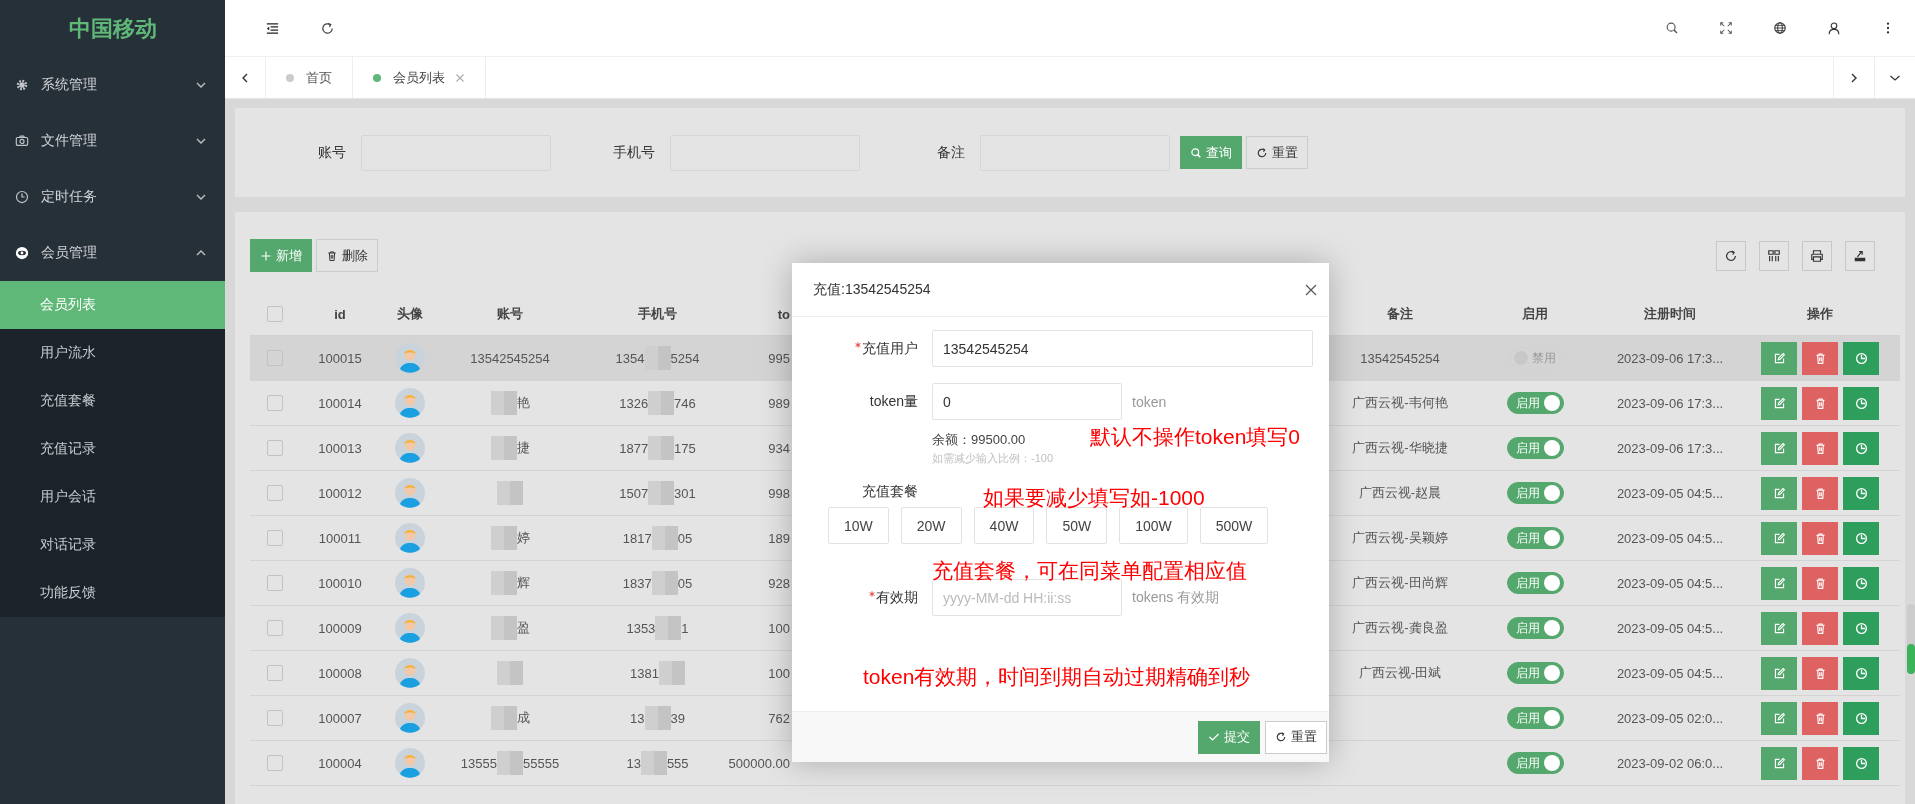 The height and width of the screenshot is (804, 1915). Describe the element at coordinates (685, 538) in the screenshot. I see `table-cell: 05` at that location.